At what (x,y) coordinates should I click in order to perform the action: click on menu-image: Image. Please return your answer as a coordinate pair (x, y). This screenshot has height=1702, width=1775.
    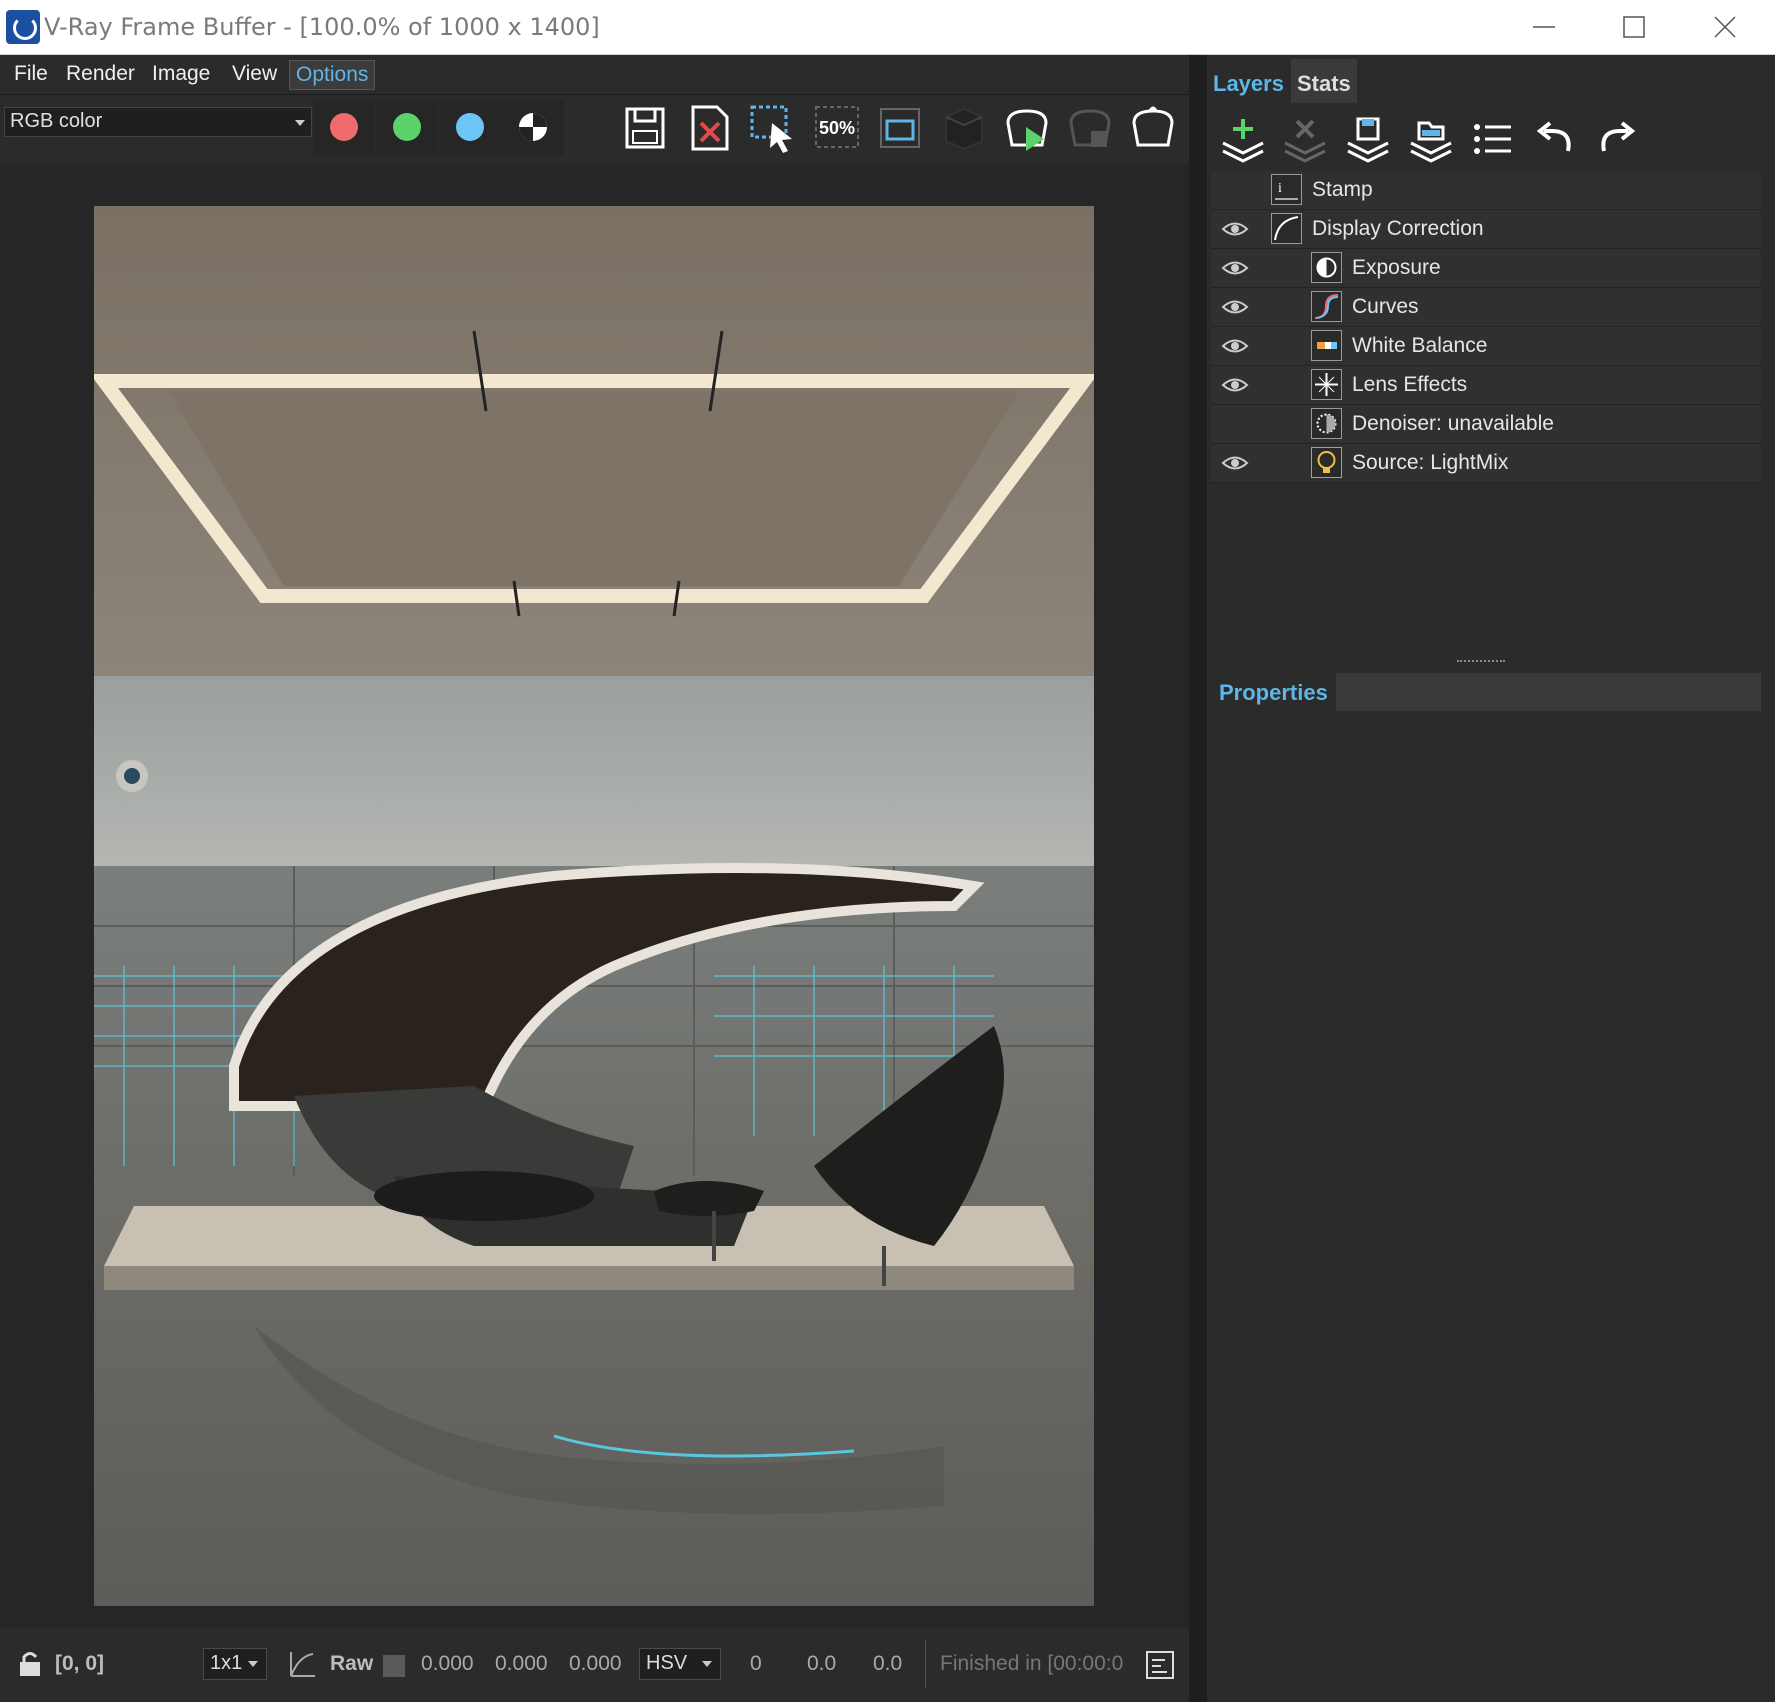
    Looking at the image, I should click on (181, 75).